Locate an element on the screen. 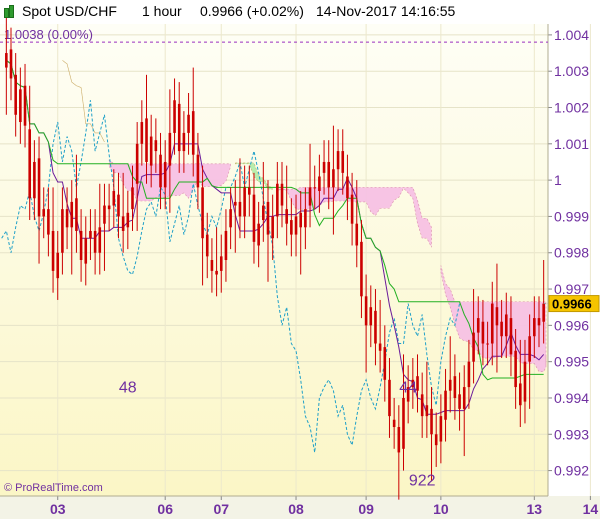  y-tick-label: 1.001 is located at coordinates (571, 144).